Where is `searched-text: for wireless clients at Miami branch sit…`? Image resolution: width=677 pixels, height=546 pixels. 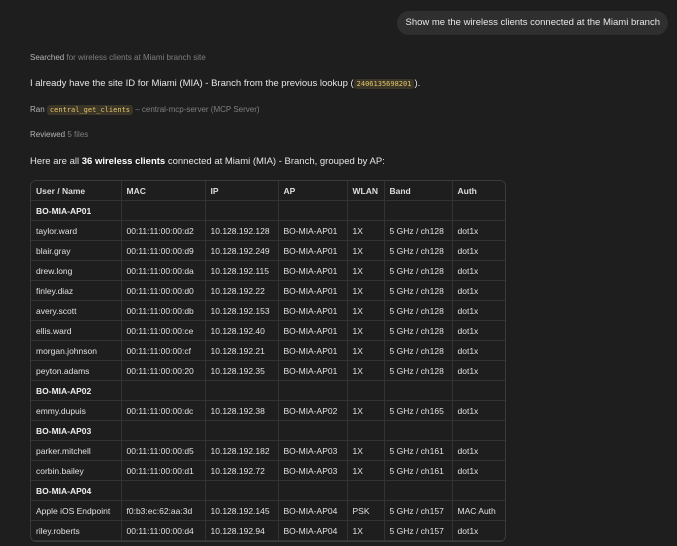
searched-text: for wireless clients at Miami branch sit… is located at coordinates (136, 57).